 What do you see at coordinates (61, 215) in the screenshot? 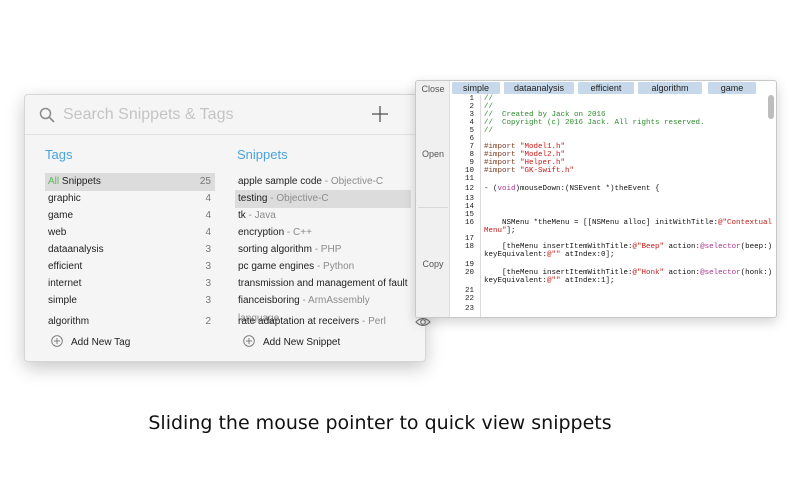
I see `tag-label: game` at bounding box center [61, 215].